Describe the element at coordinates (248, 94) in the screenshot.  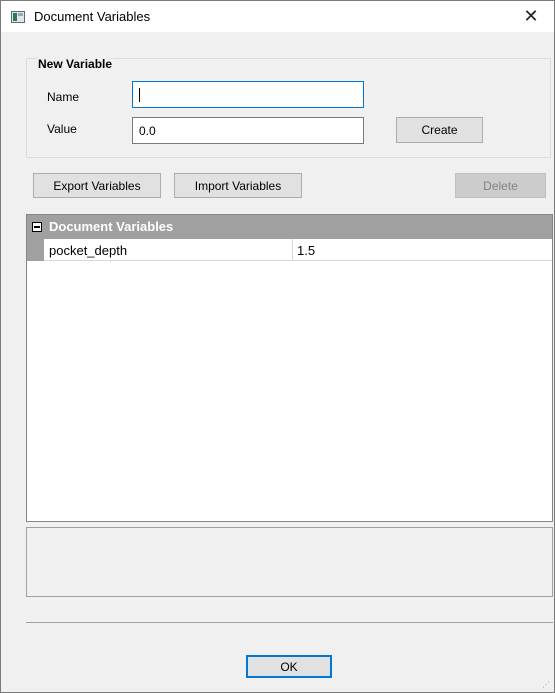
I see `name-input` at that location.